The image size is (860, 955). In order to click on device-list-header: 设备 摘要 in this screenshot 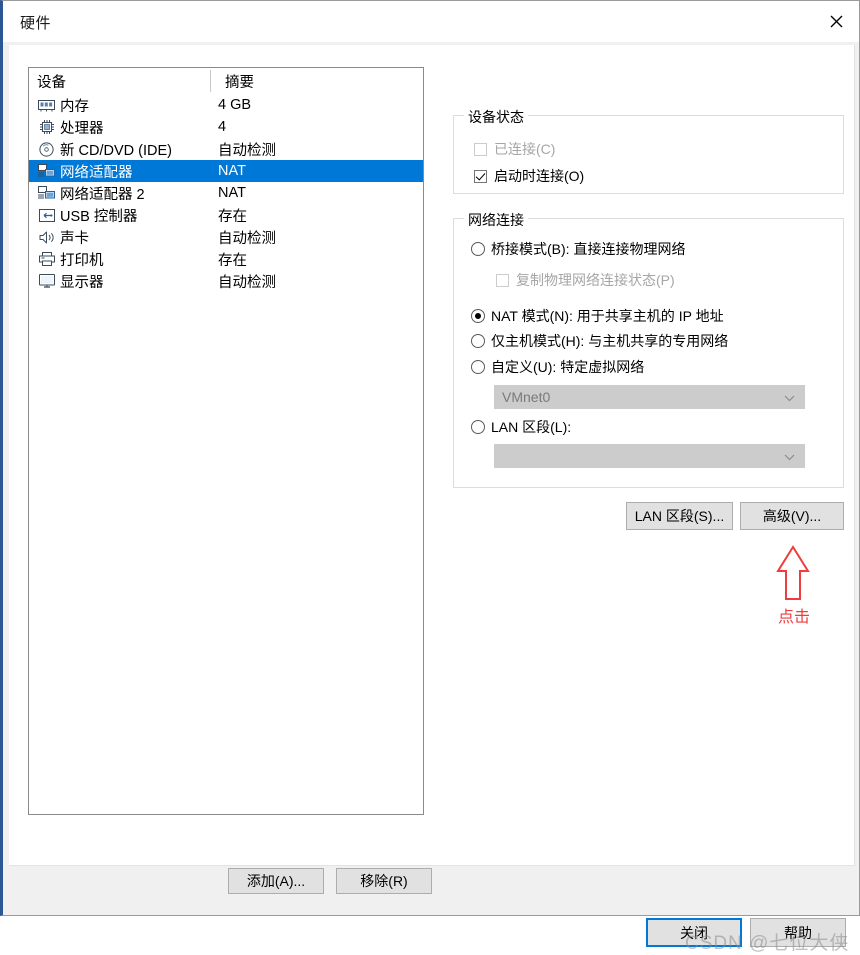, I will do `click(226, 81)`.